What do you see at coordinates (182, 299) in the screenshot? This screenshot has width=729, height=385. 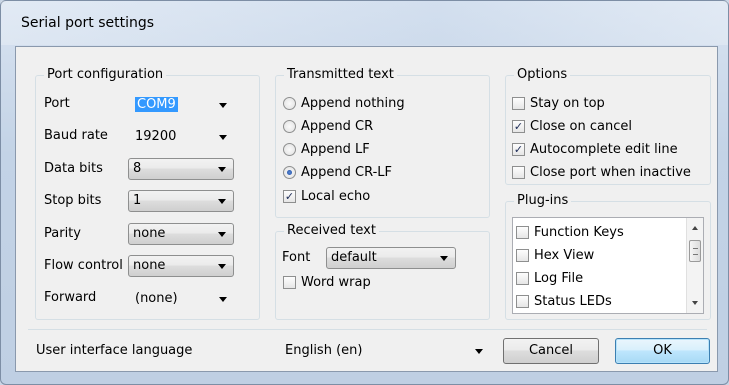 I see `forward-select: (none)` at bounding box center [182, 299].